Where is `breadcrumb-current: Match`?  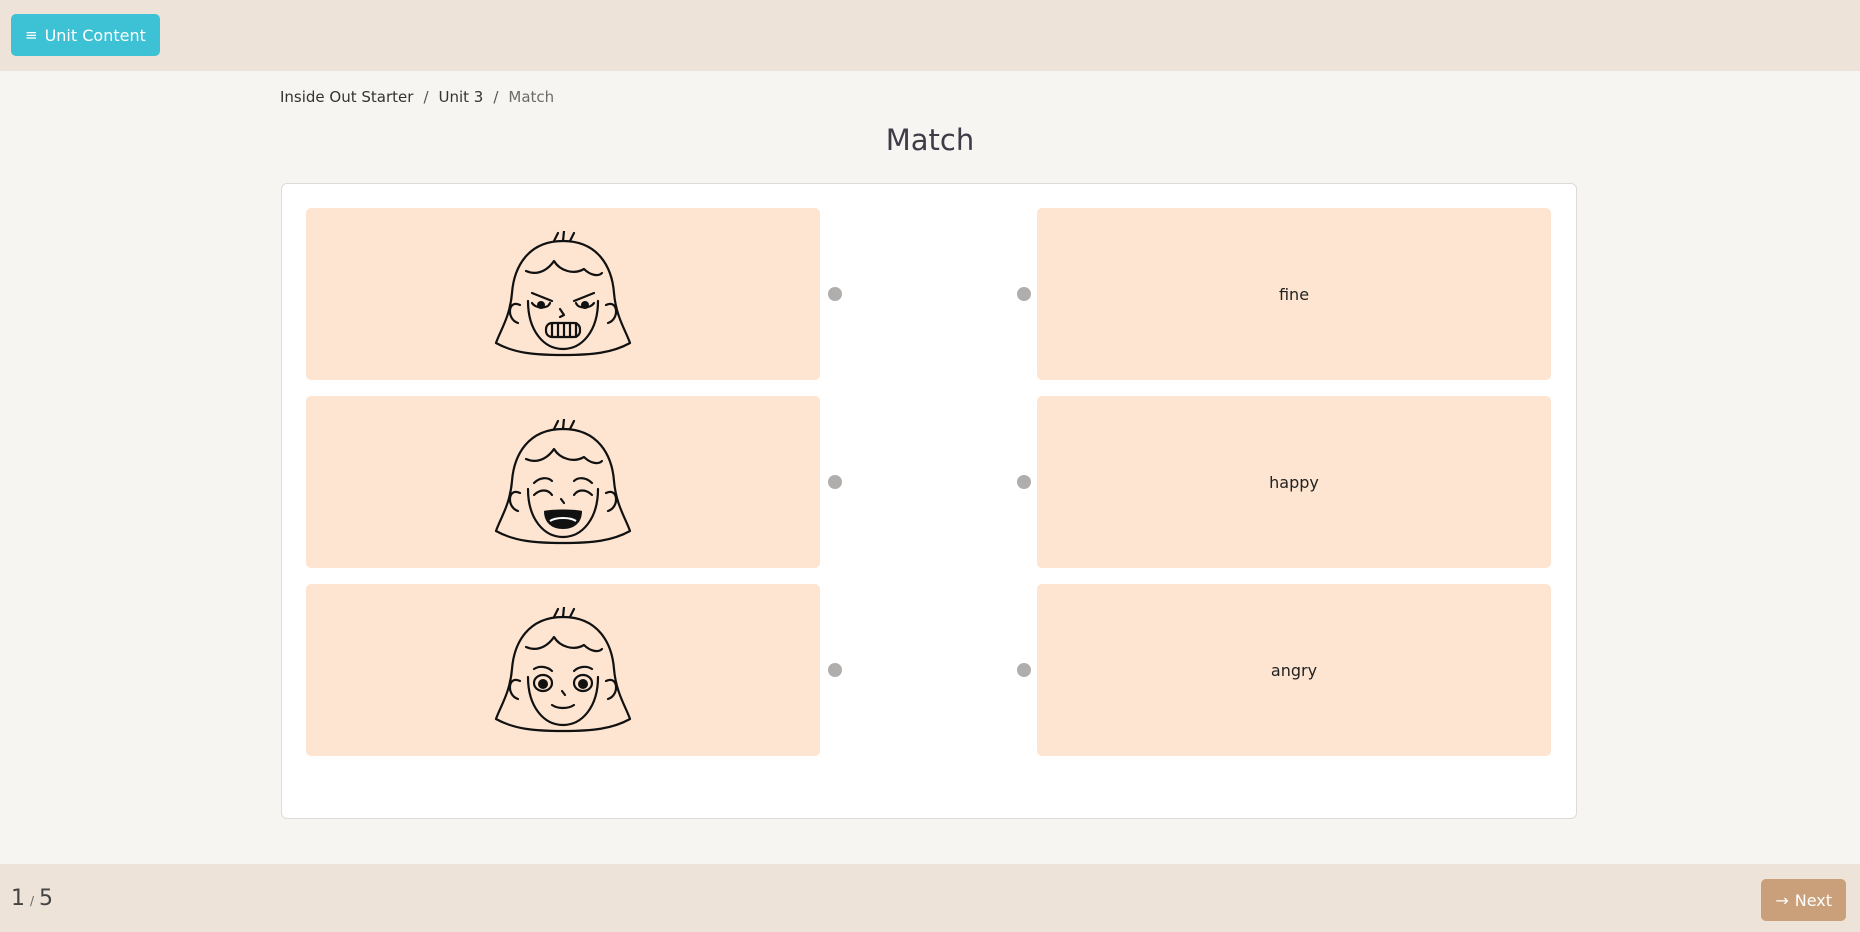
breadcrumb-current: Match is located at coordinates (531, 97).